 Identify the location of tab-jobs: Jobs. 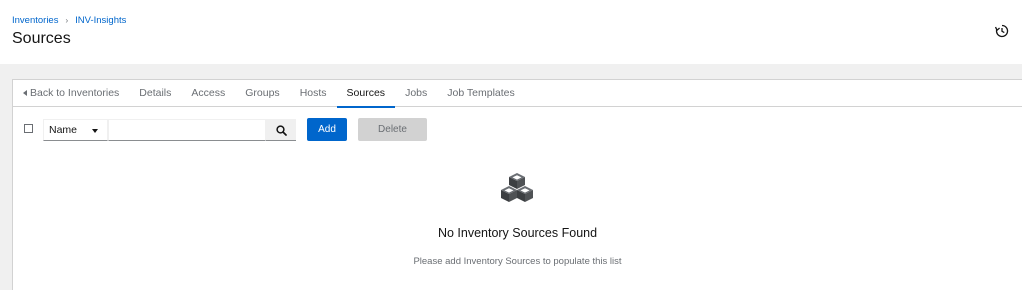
(416, 93).